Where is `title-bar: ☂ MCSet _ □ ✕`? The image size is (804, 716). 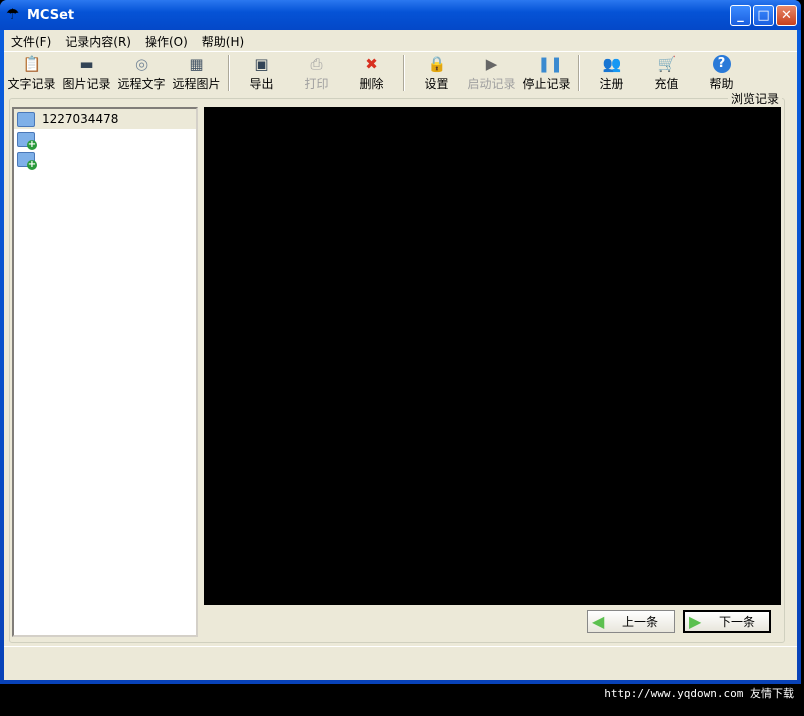
title-bar: ☂ MCSet _ □ ✕ is located at coordinates (400, 15).